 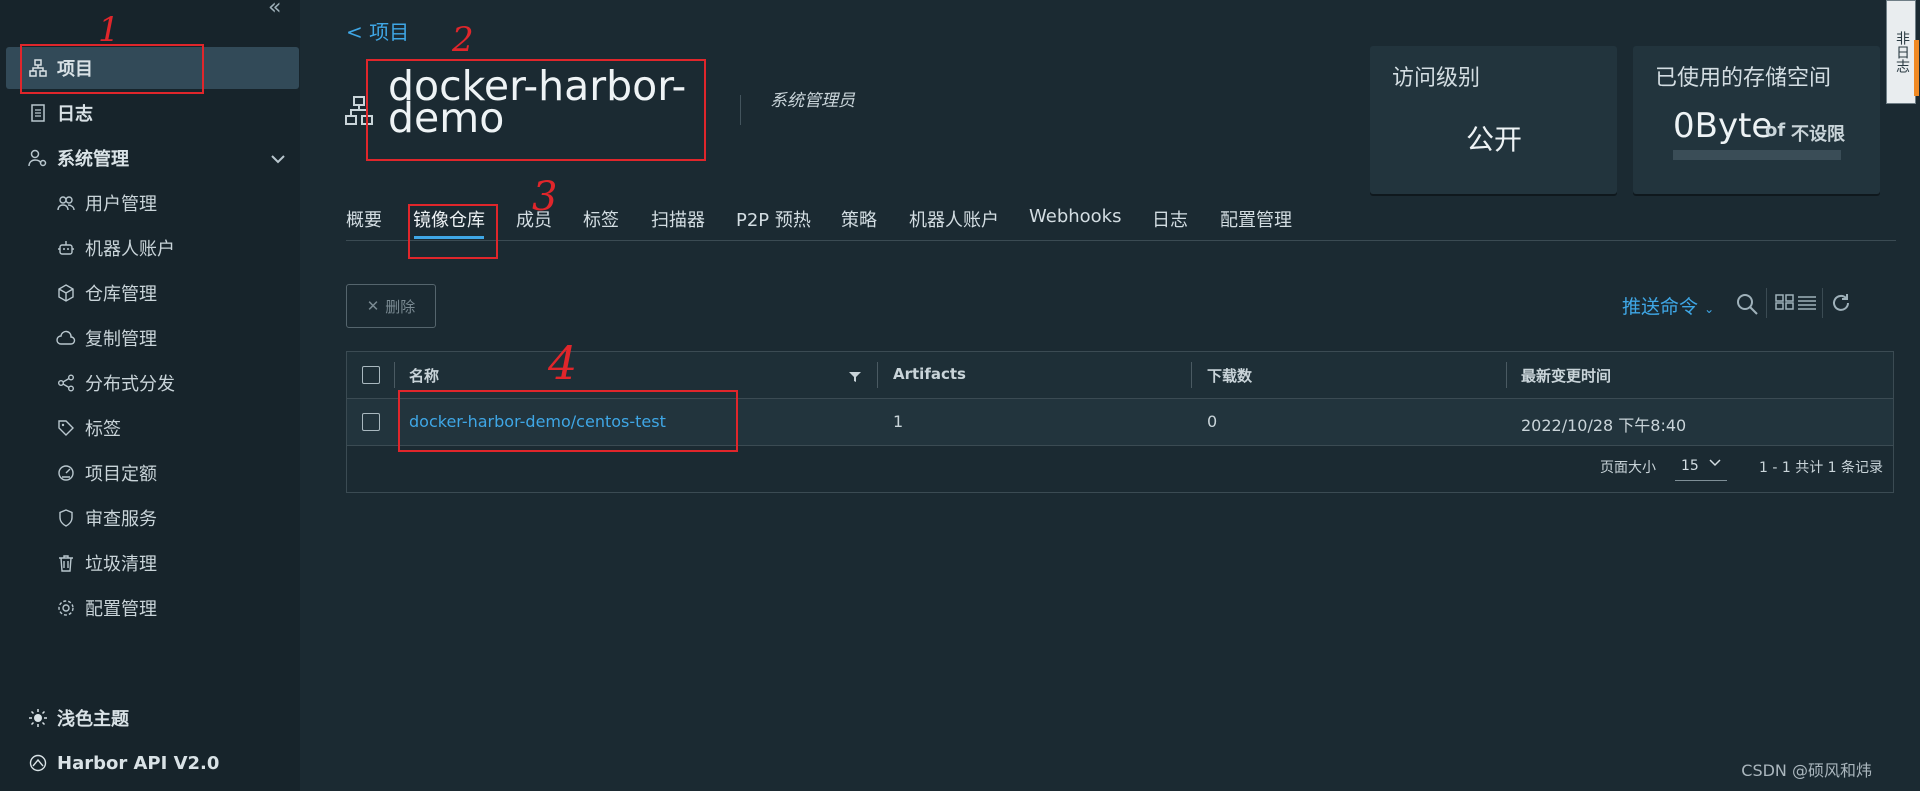 What do you see at coordinates (563, 363) in the screenshot?
I see `annotation-label-4: 4` at bounding box center [563, 363].